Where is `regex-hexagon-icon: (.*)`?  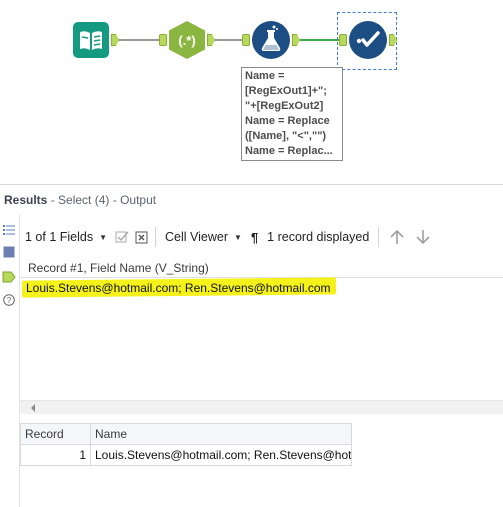
regex-hexagon-icon: (.*) is located at coordinates (187, 40).